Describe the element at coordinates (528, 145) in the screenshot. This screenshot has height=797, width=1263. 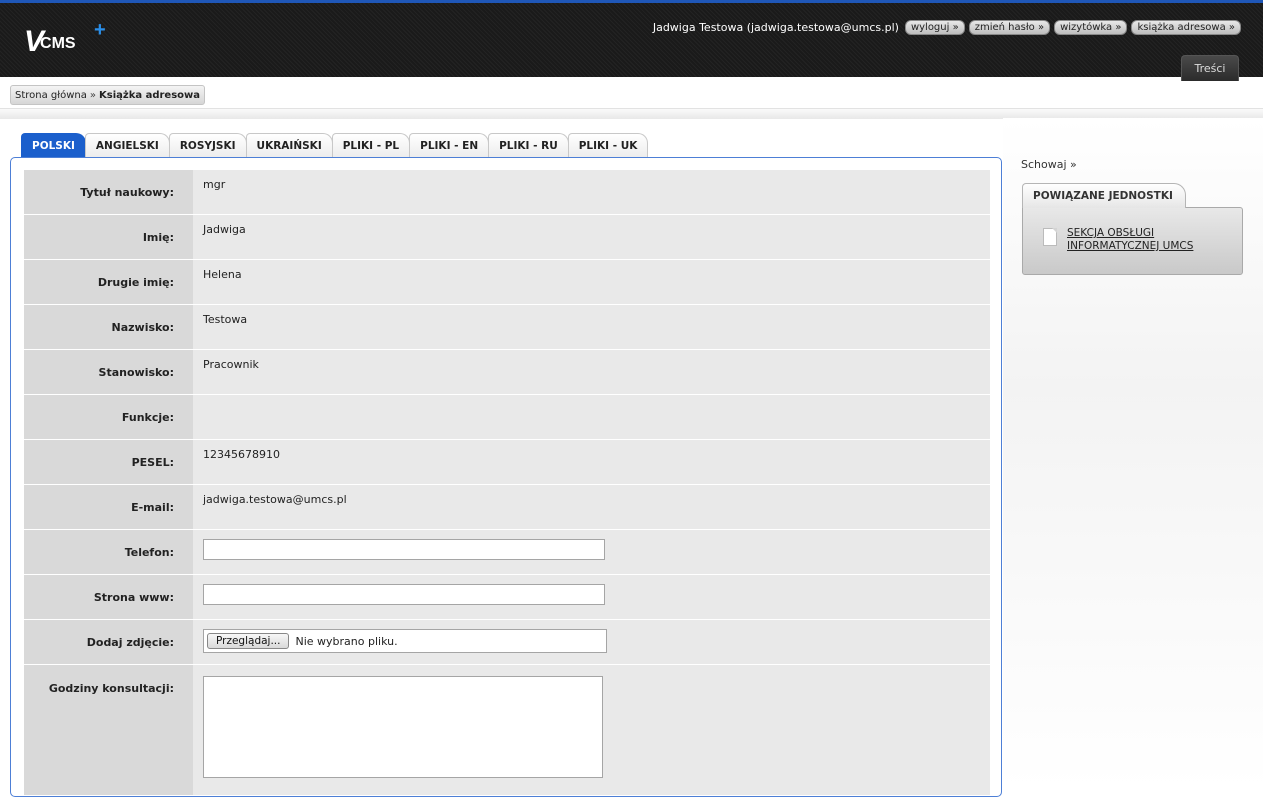
I see `tab-pliki-ru: PLIKI - RU` at that location.